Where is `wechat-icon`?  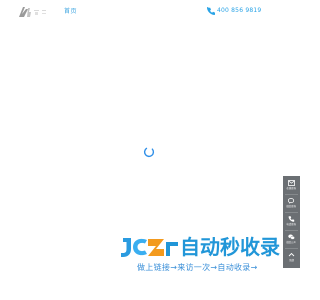
wechat-icon is located at coordinates (291, 237).